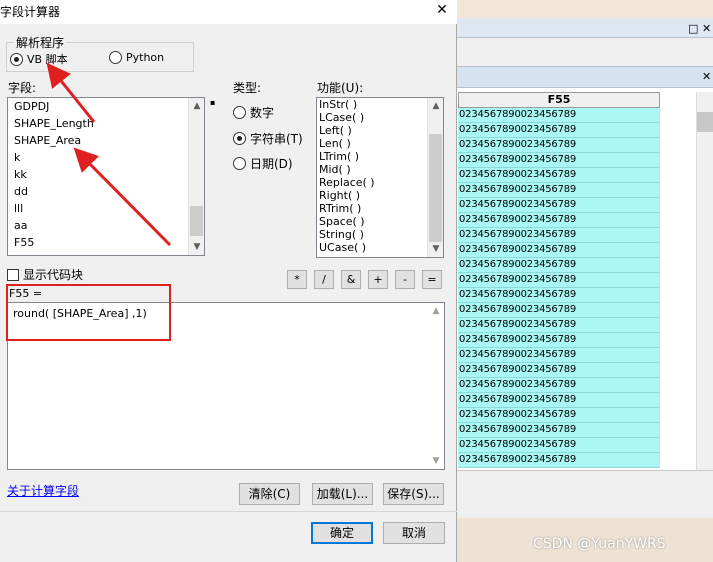  What do you see at coordinates (380, 247) in the screenshot?
I see `function-item: UCase( )` at bounding box center [380, 247].